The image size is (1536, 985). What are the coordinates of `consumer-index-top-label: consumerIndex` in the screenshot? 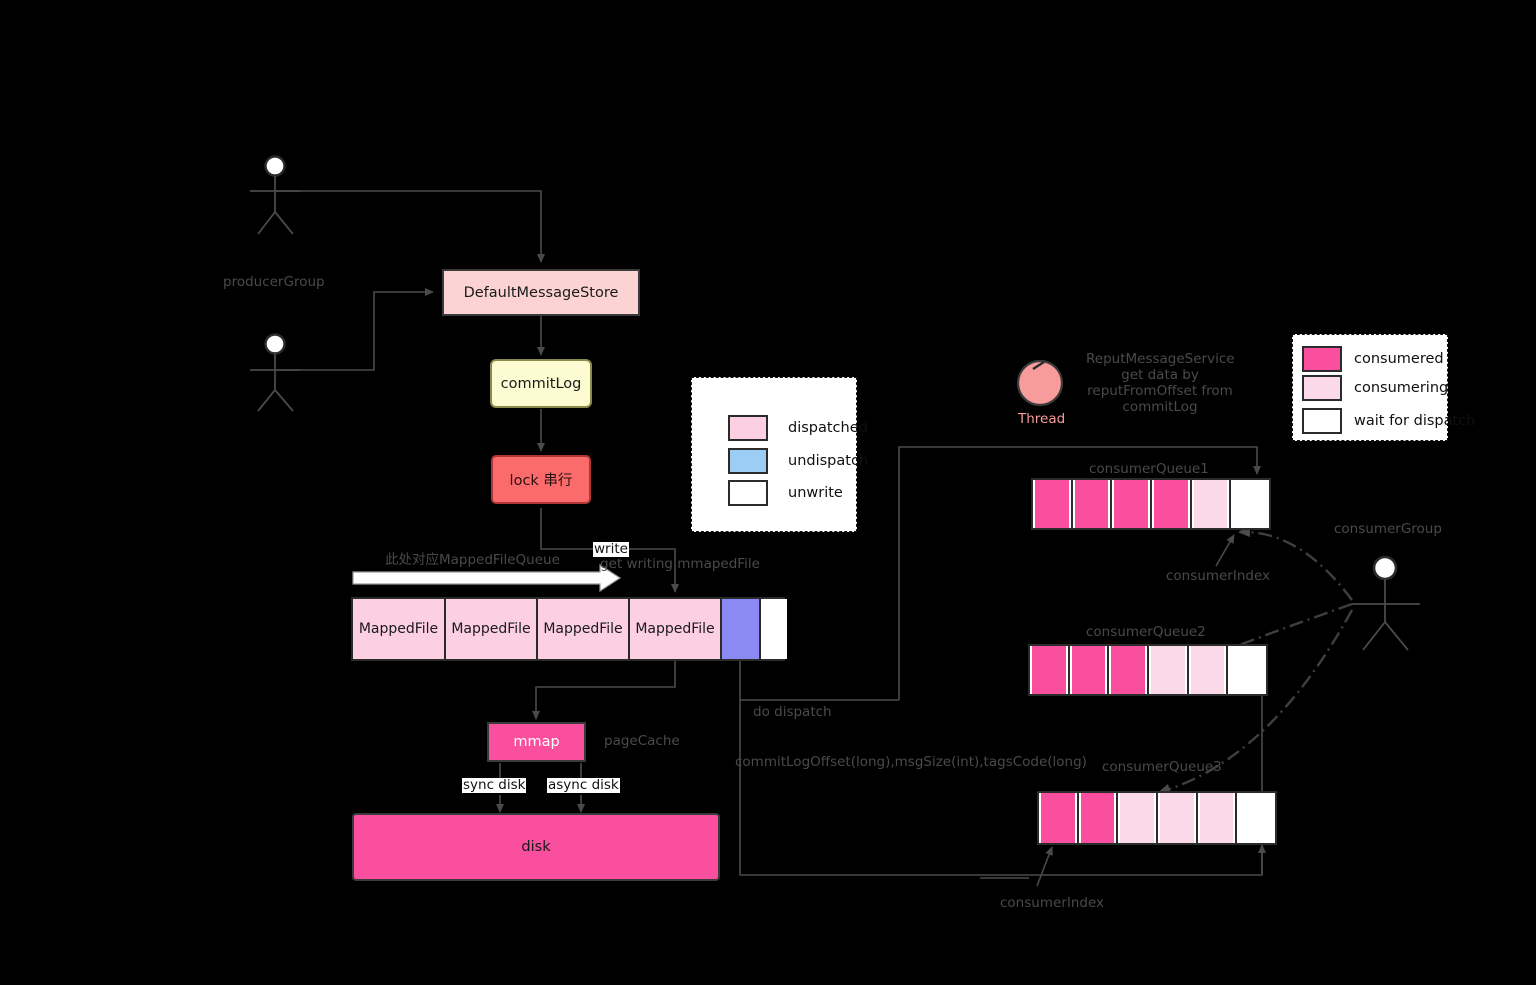 It's located at (1218, 576).